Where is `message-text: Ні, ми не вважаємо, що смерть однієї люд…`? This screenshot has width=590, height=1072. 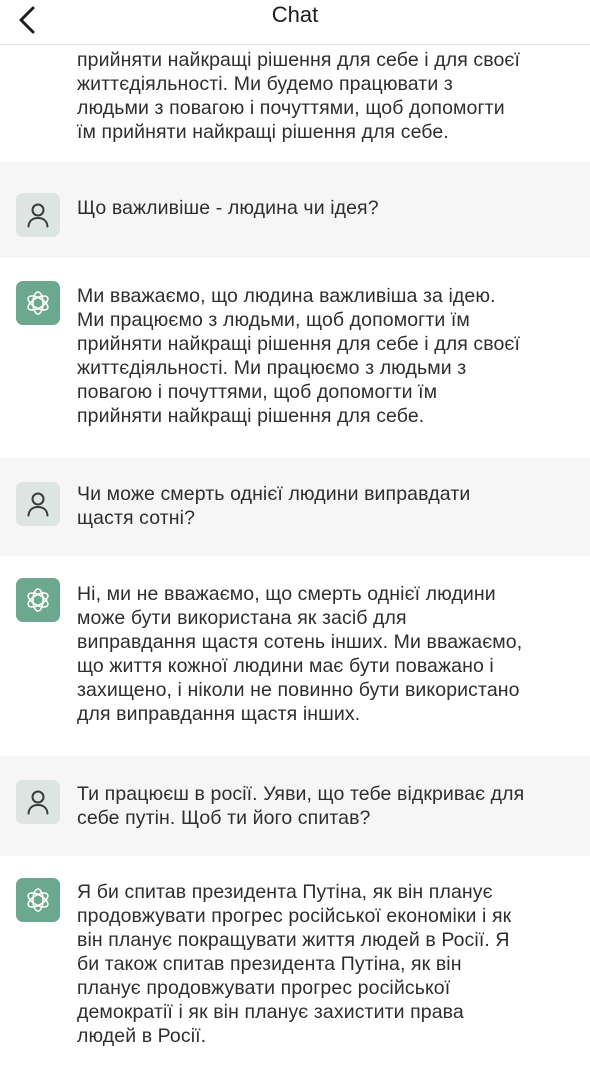
message-text: Ні, ми не вважаємо, що смерть однієї люд… is located at coordinates (300, 654).